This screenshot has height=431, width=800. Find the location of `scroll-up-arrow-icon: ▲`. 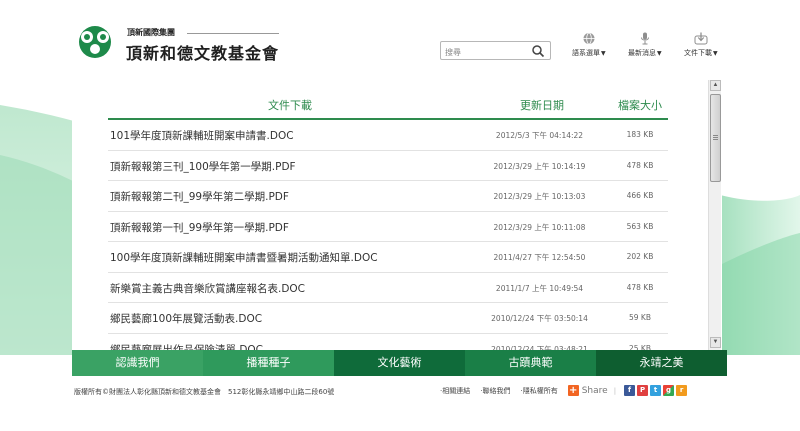

scroll-up-arrow-icon: ▲ is located at coordinates (715, 85).